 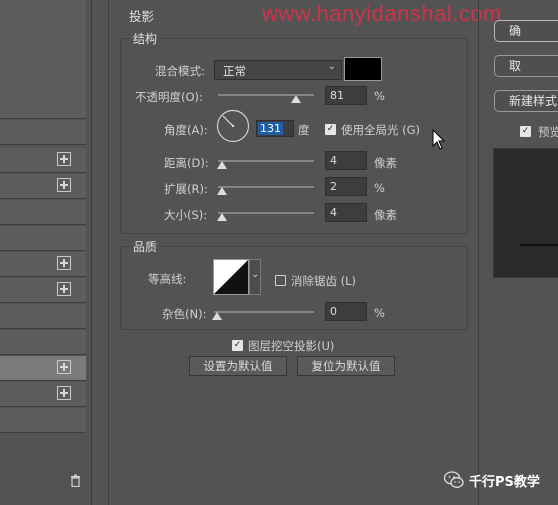 What do you see at coordinates (291, 346) in the screenshot?
I see `knockout-label: 图层挖空投影(U)` at bounding box center [291, 346].